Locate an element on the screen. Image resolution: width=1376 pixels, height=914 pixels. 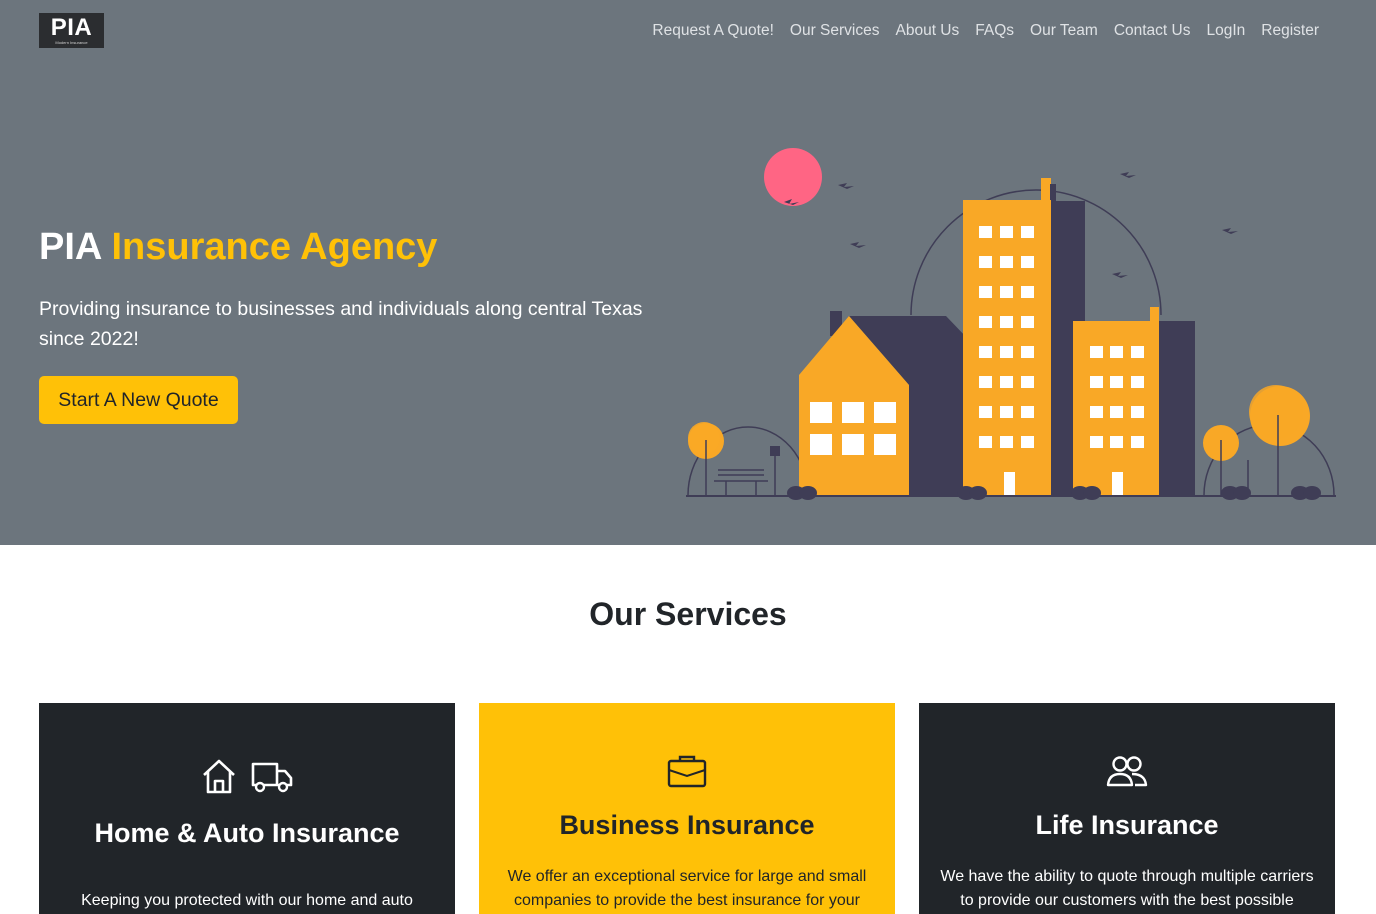
hero-title-accent: Insurance Agency is located at coordinates (274, 247).